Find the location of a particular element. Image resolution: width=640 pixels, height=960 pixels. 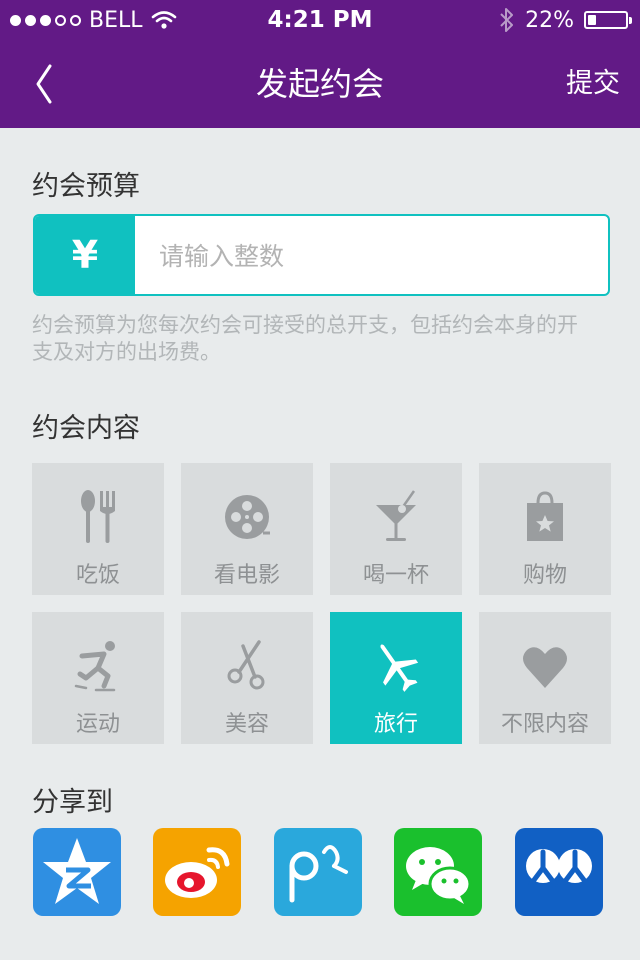

battery-percent: 22% is located at coordinates (549, 20).